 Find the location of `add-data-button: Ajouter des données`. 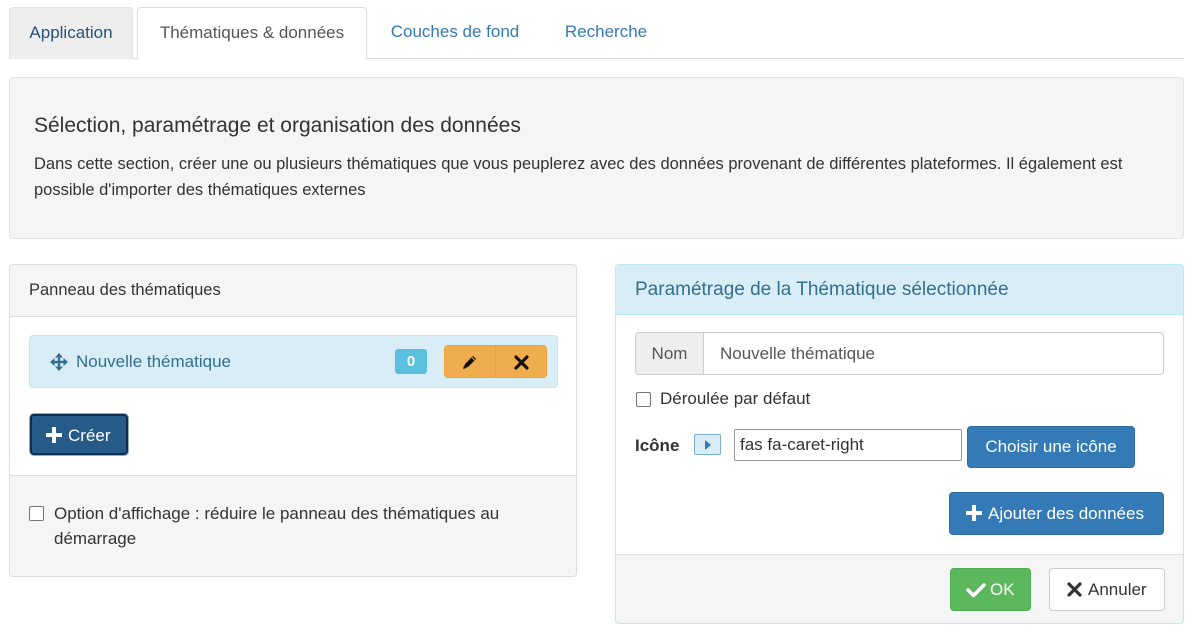

add-data-button: Ajouter des données is located at coordinates (1056, 513).